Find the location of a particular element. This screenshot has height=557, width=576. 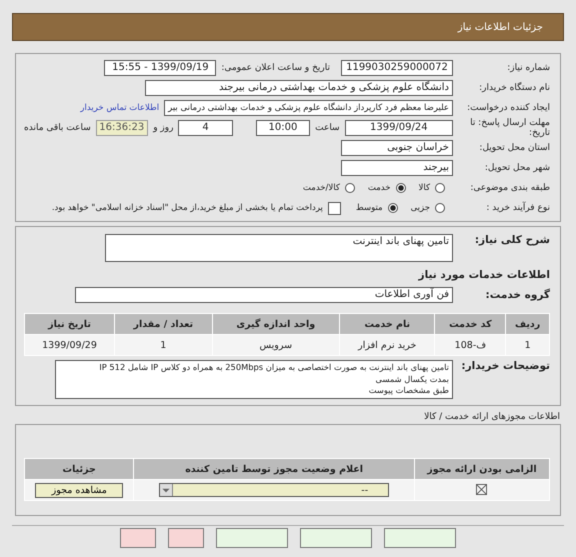

notes-line: تامین پهنای باند اینترنت به صورت اختصاصی به میزان 250Mbps به همراه دو کلاس IP شامل 512 IP is located at coordinates (273, 368).